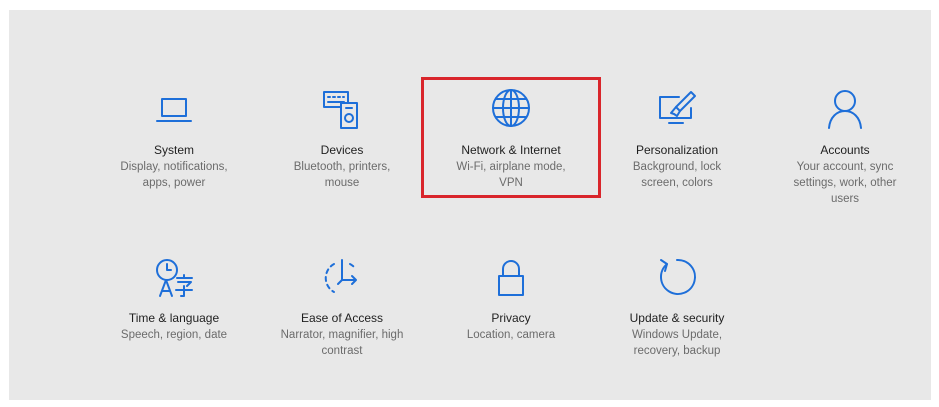 The height and width of the screenshot is (407, 939). Describe the element at coordinates (342, 150) in the screenshot. I see `tile-title: Devices` at that location.